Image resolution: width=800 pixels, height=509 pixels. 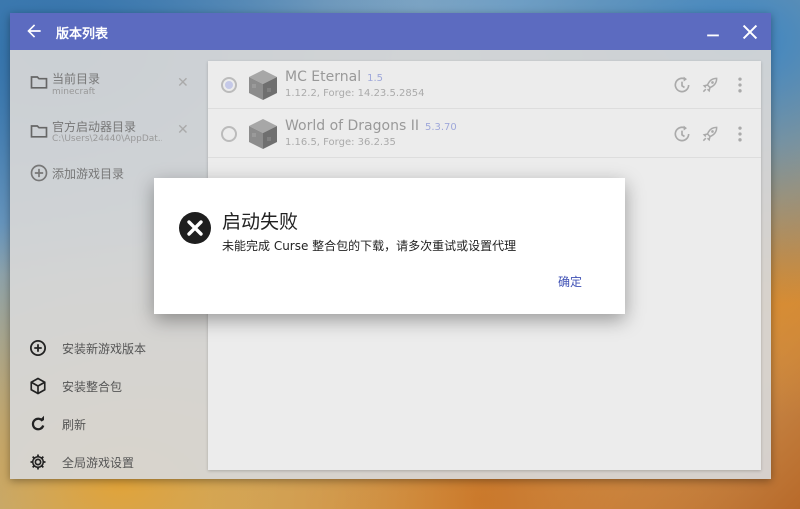 I want to click on dialog-title: 启动失败, so click(x=260, y=222).